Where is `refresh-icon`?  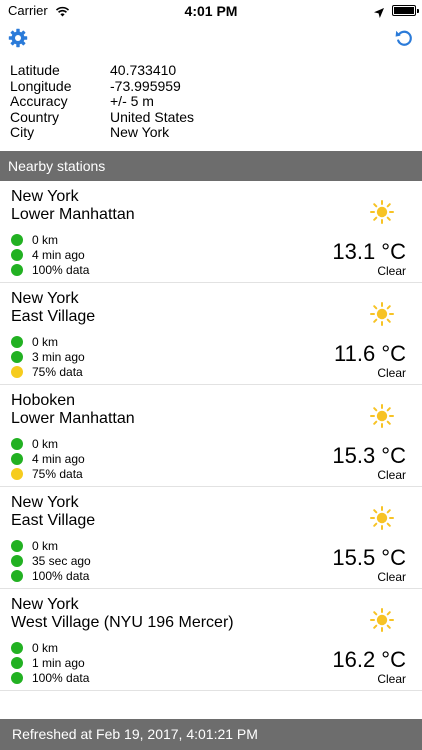 refresh-icon is located at coordinates (403, 38).